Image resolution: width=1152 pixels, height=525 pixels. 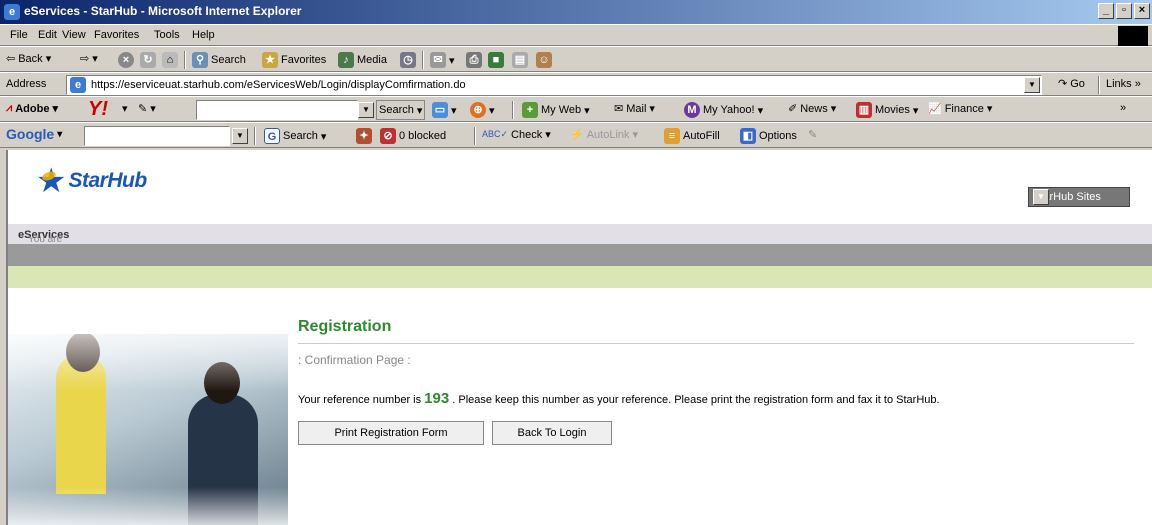 I want to click on yahoo-search-input, so click(x=277, y=110).